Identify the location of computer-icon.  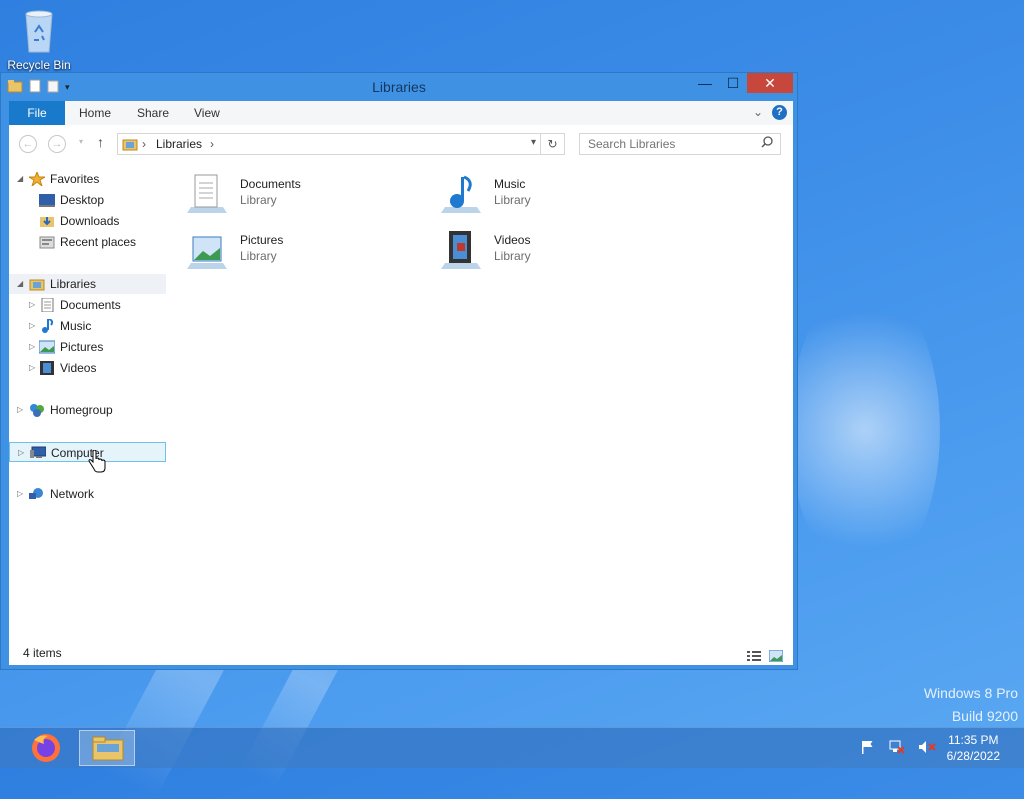
(38, 453).